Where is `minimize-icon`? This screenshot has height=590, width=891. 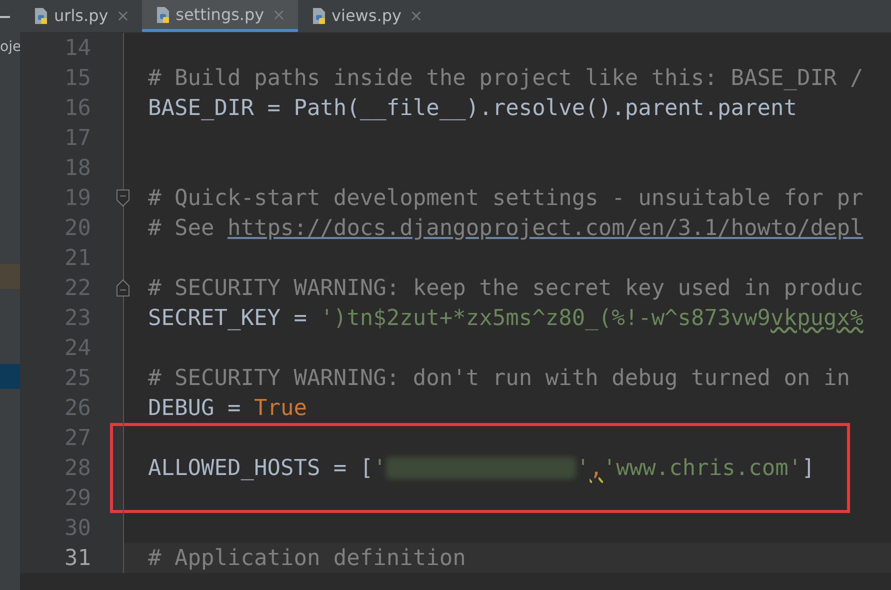
minimize-icon is located at coordinates (5, 17).